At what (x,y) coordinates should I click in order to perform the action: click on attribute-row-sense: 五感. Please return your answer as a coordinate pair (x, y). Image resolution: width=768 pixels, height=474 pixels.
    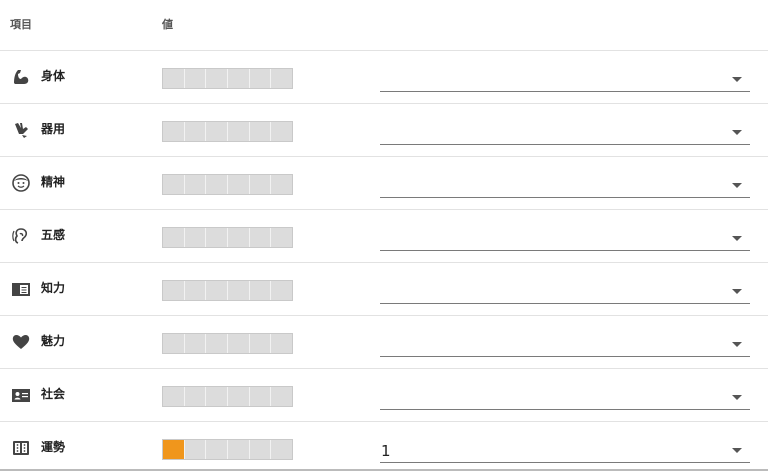
    Looking at the image, I should click on (384, 236).